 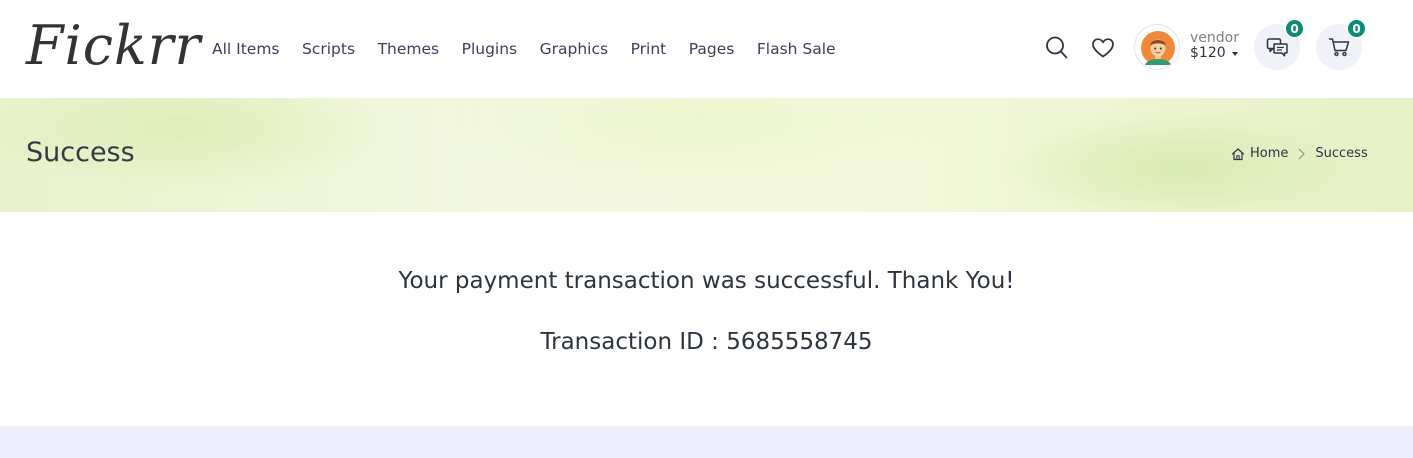 What do you see at coordinates (1341, 153) in the screenshot?
I see `breadcrumb-current: Success` at bounding box center [1341, 153].